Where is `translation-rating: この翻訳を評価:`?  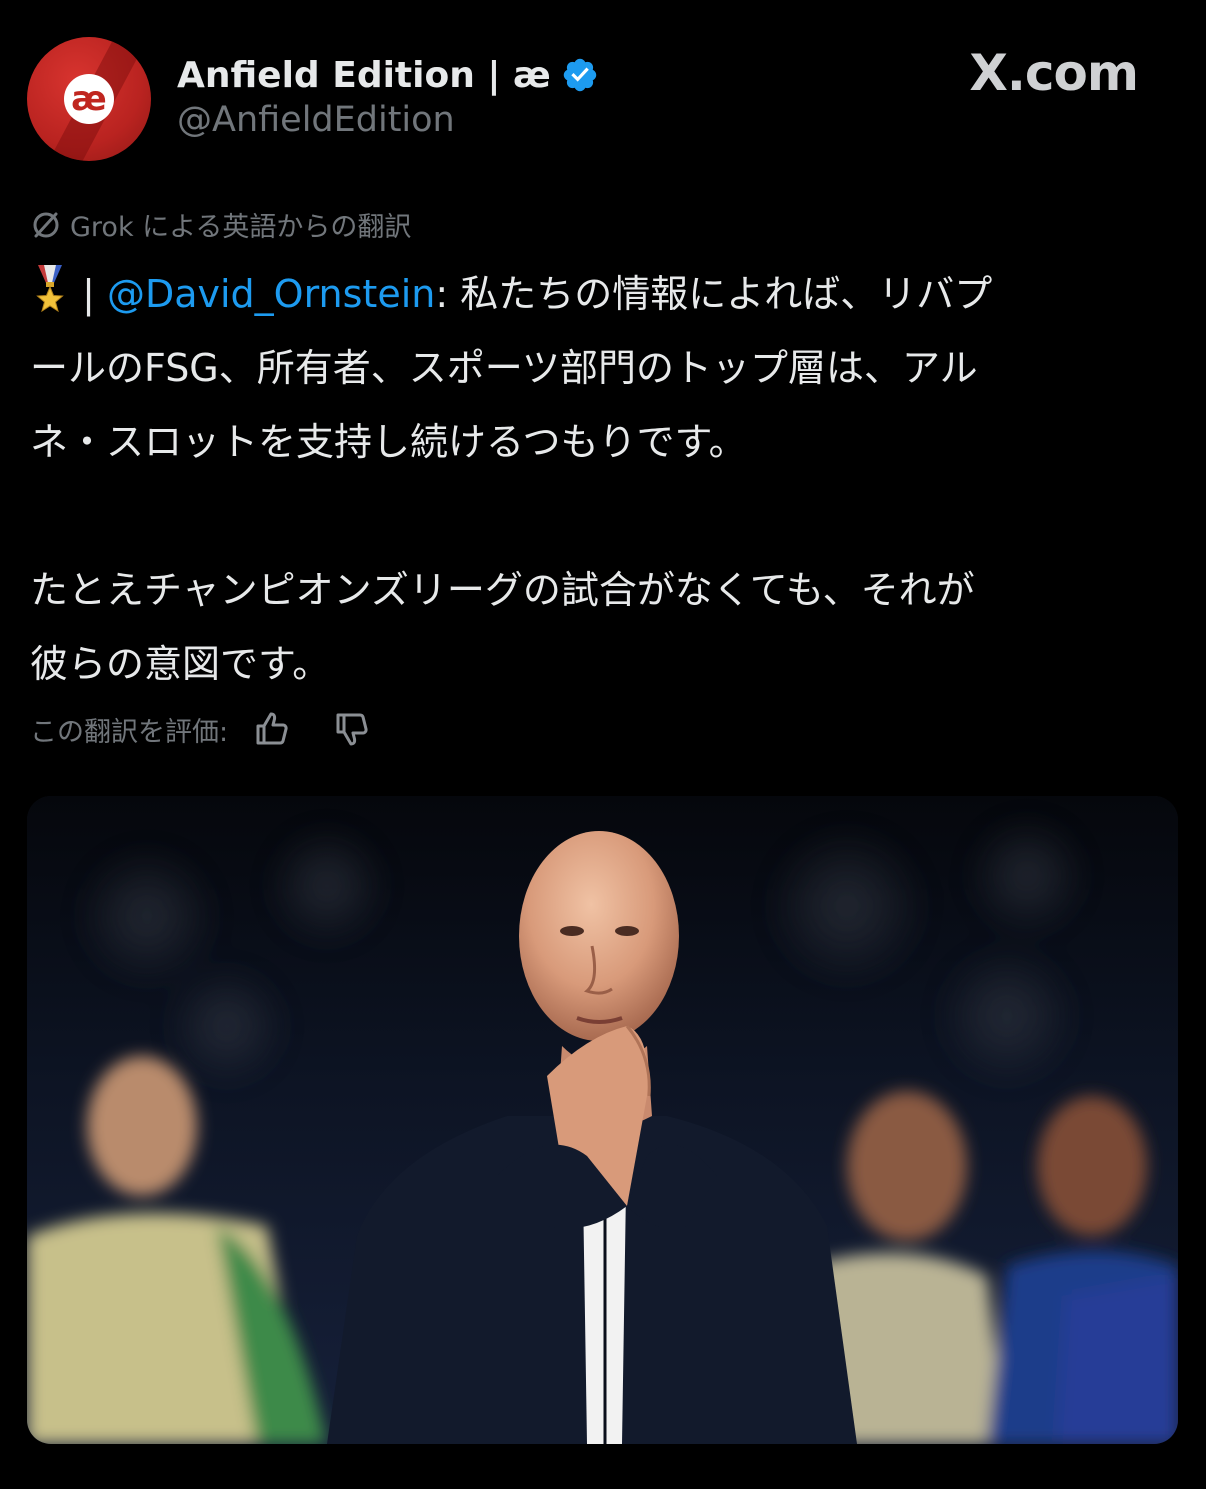
translation-rating: この翻訳を評価: is located at coordinates (201, 729).